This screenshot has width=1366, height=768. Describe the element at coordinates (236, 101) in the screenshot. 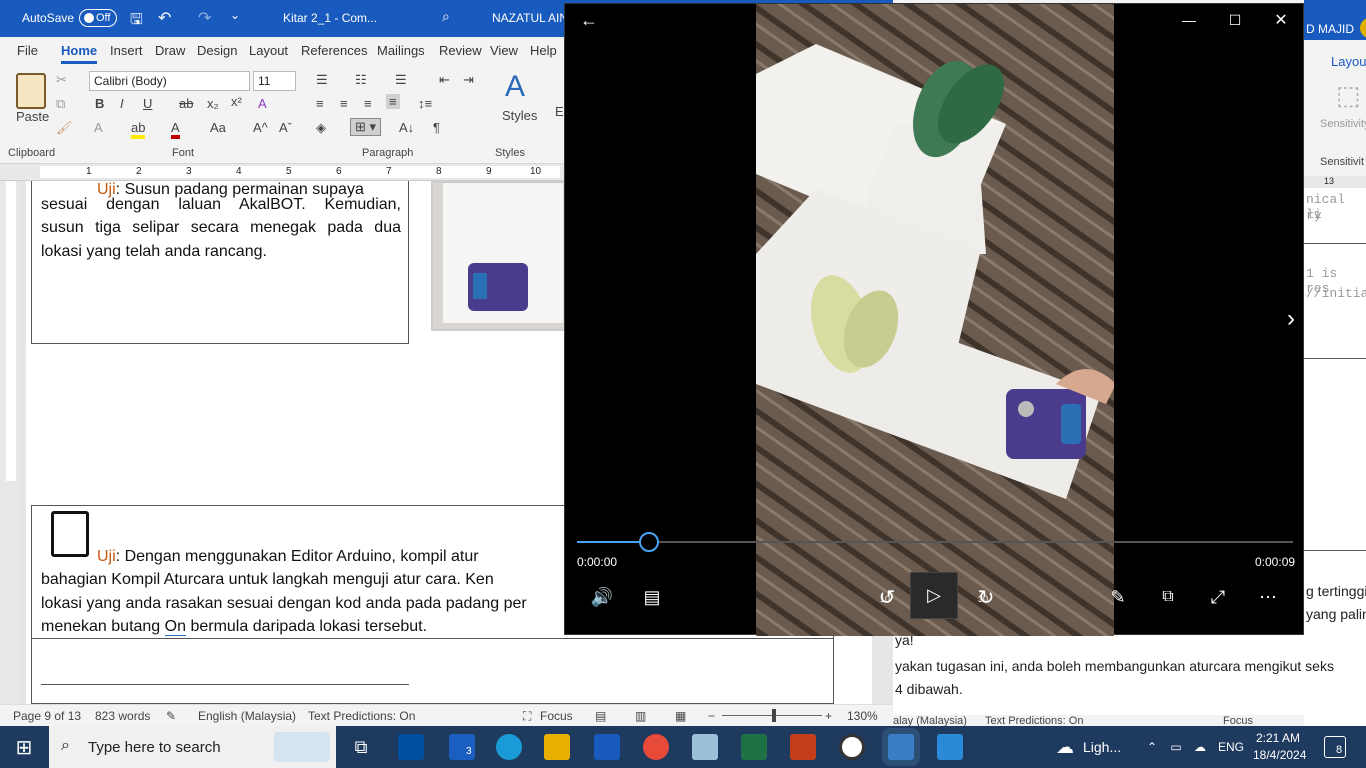

I see `superscript-button: x²` at that location.